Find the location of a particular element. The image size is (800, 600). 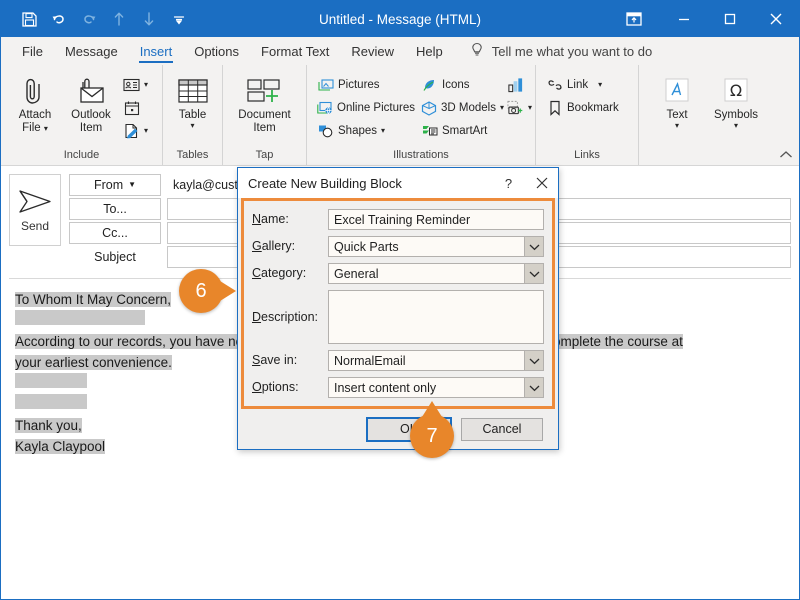

ribbon-group-text-symbols: Text ▾ Ω Symbols ▾ is located at coordinates (719, 115).